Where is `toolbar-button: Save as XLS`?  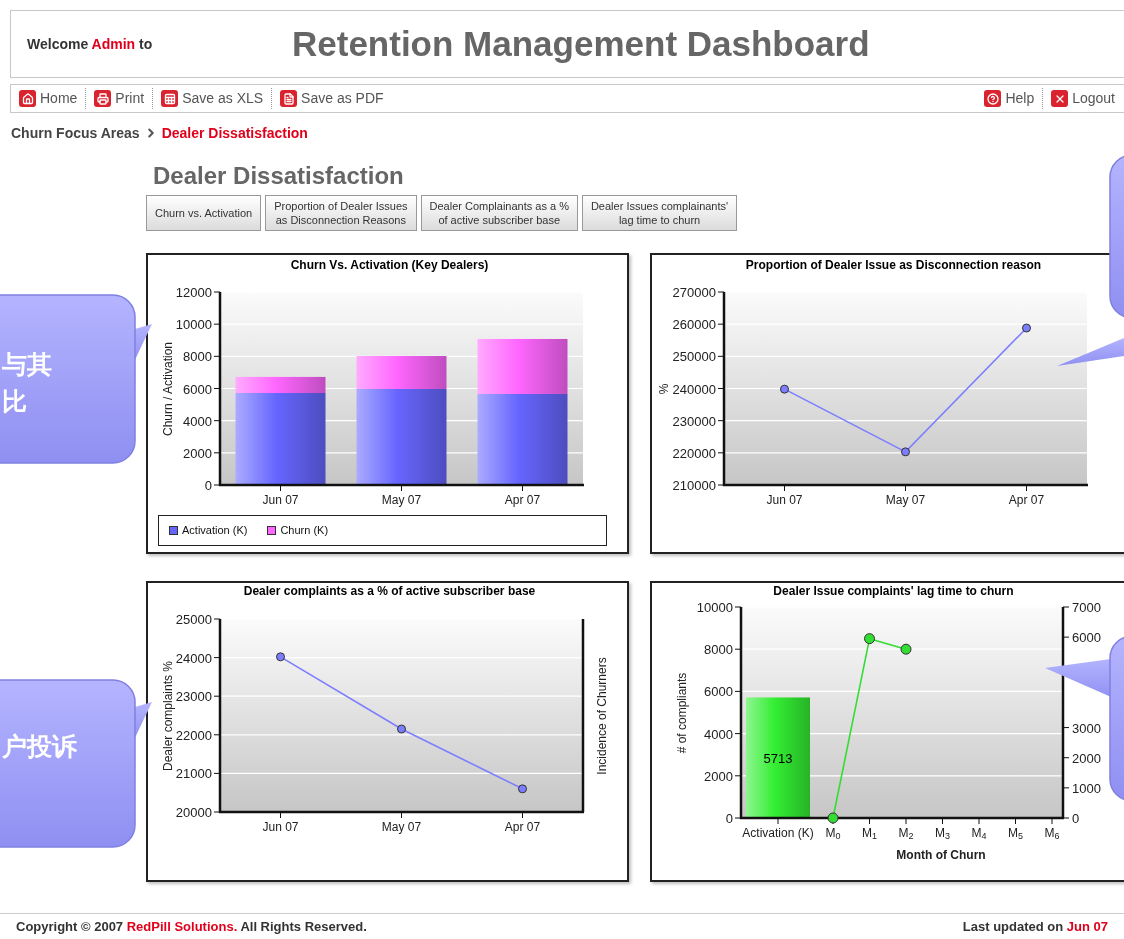
toolbar-button: Save as XLS is located at coordinates (212, 98).